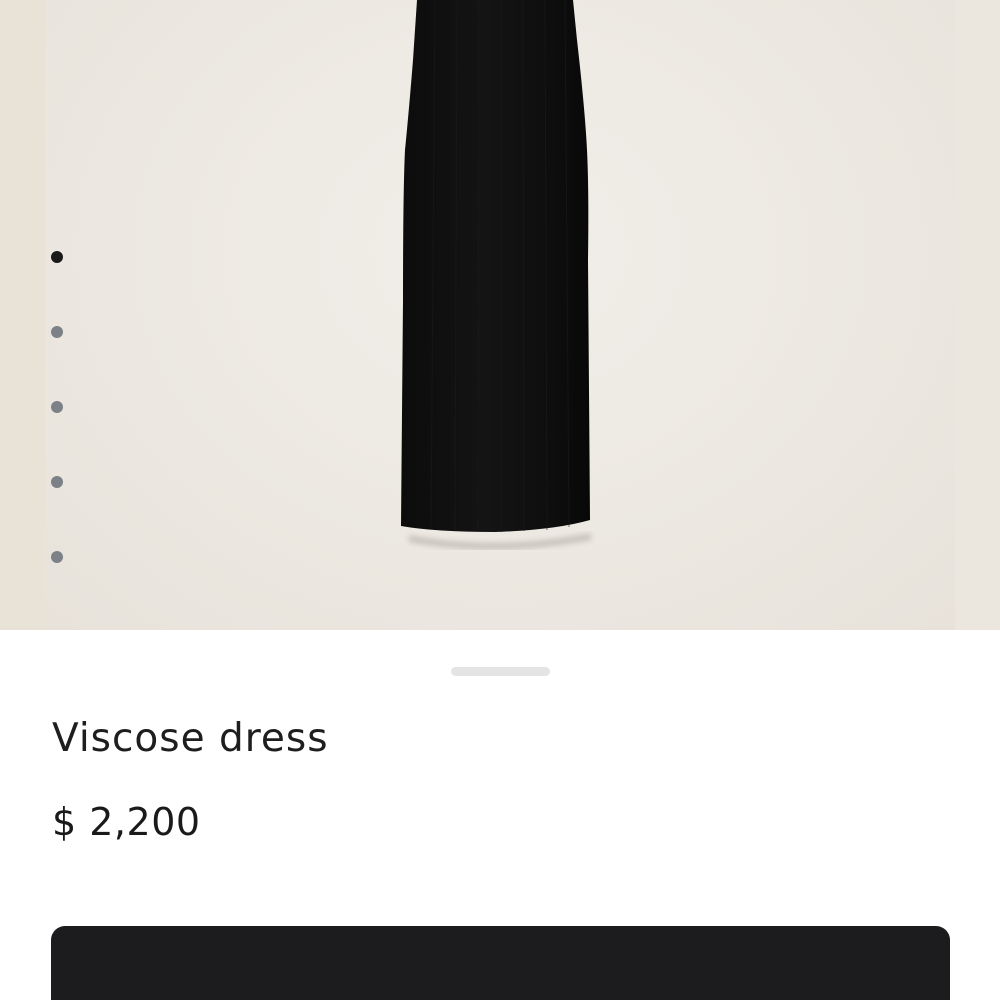  I want to click on gallery-pagination, so click(57, 411).